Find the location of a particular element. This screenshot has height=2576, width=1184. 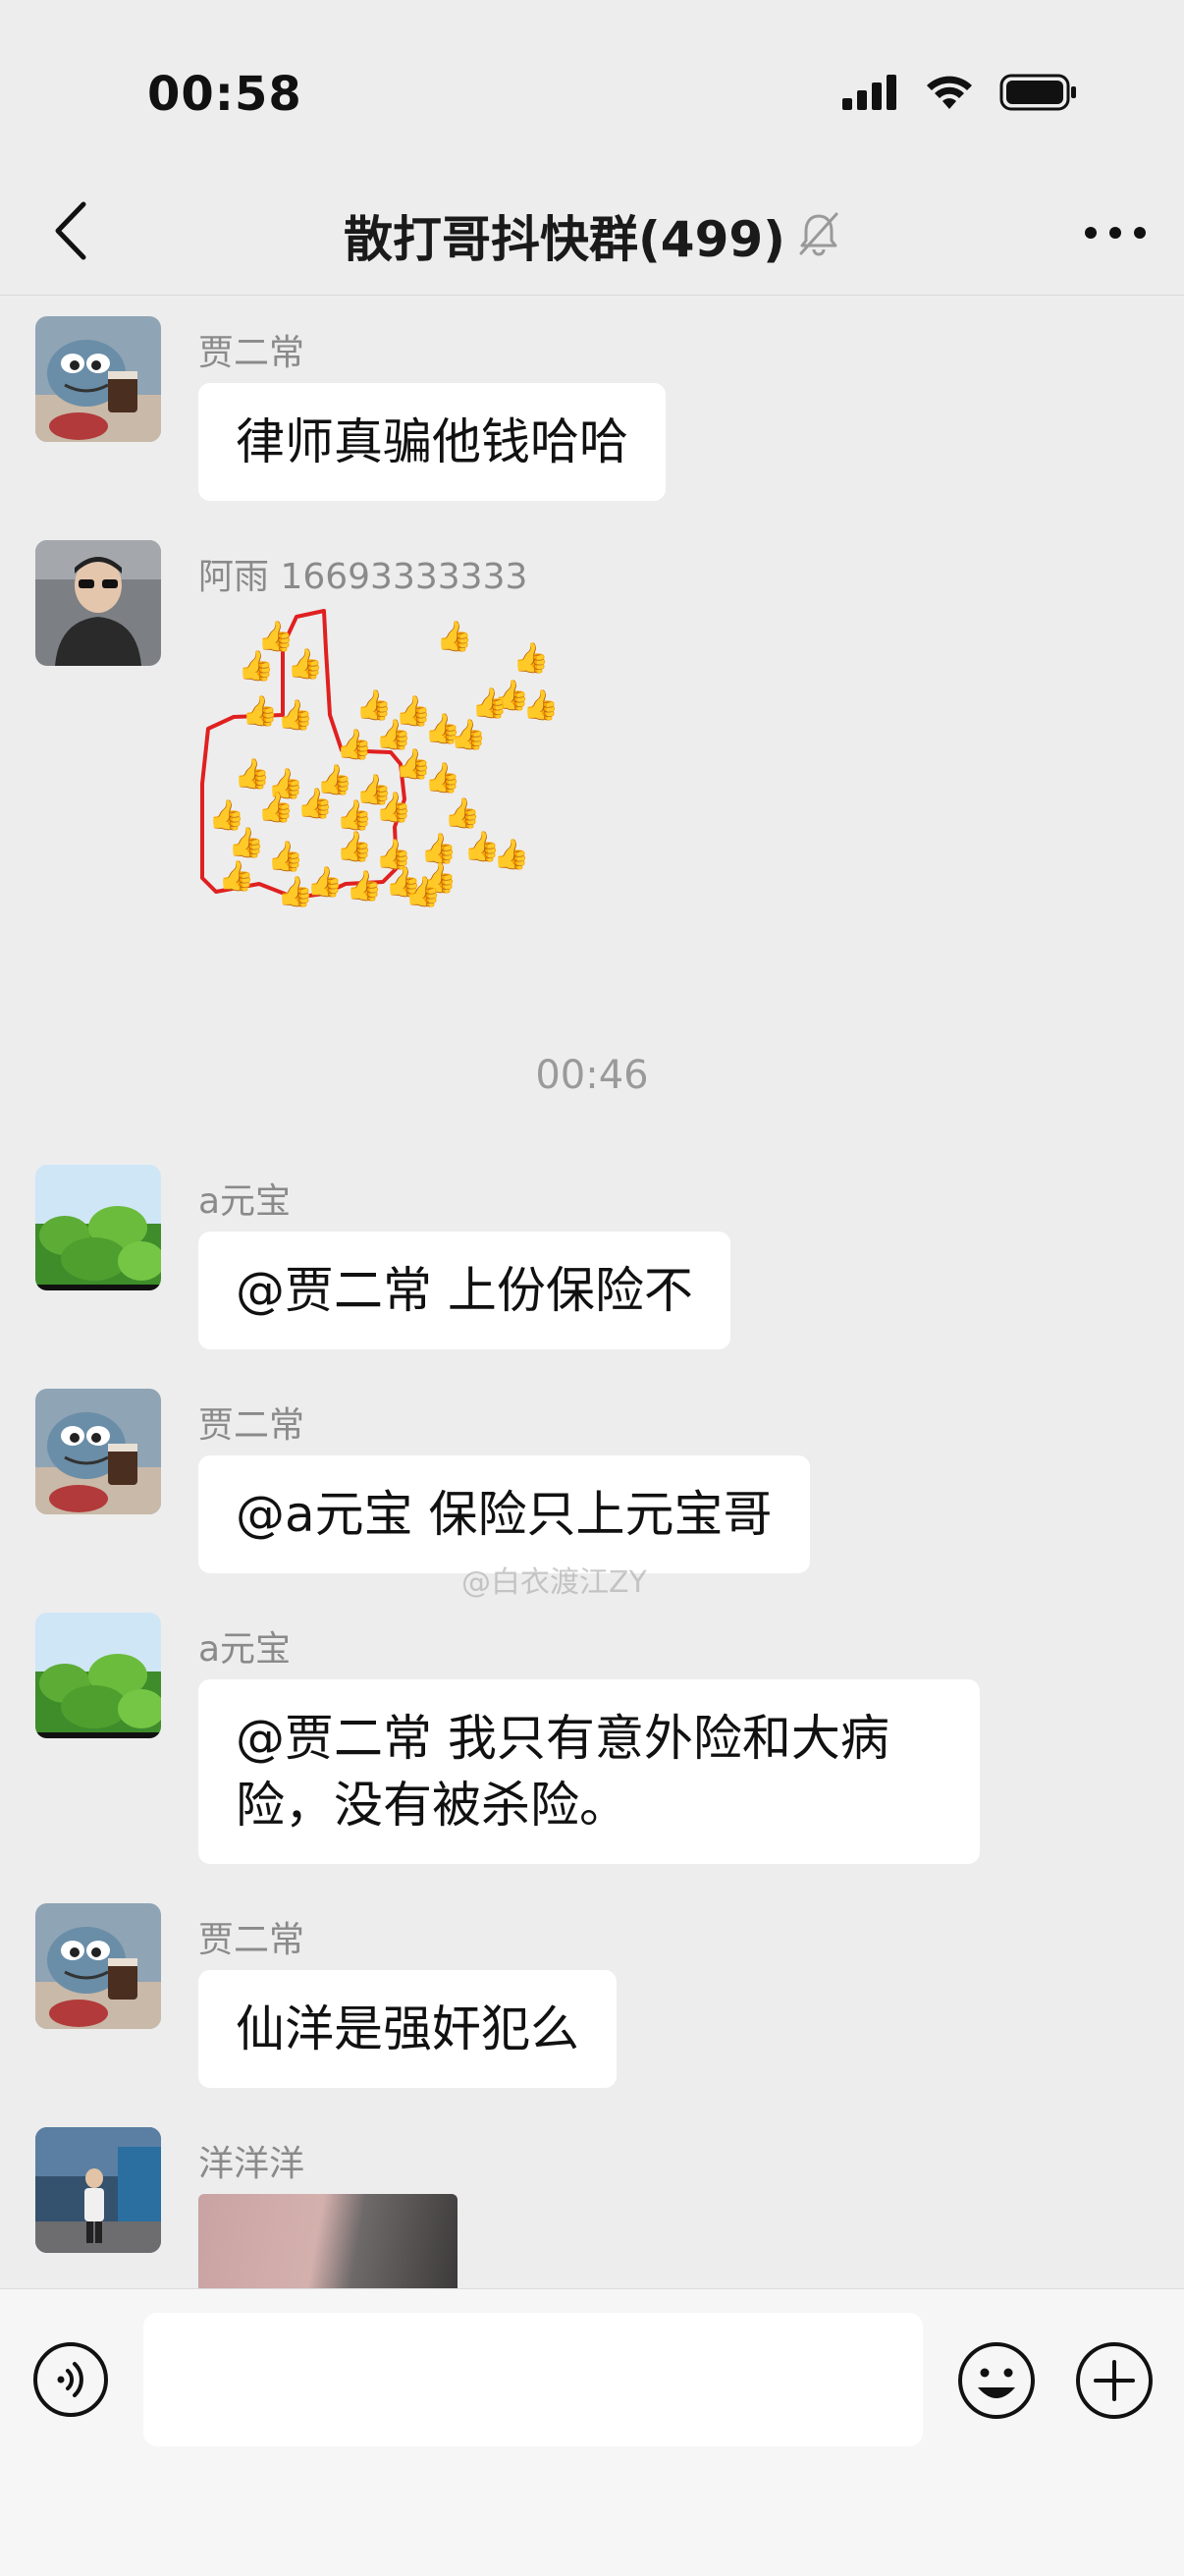

voice-icon is located at coordinates (70, 2379).